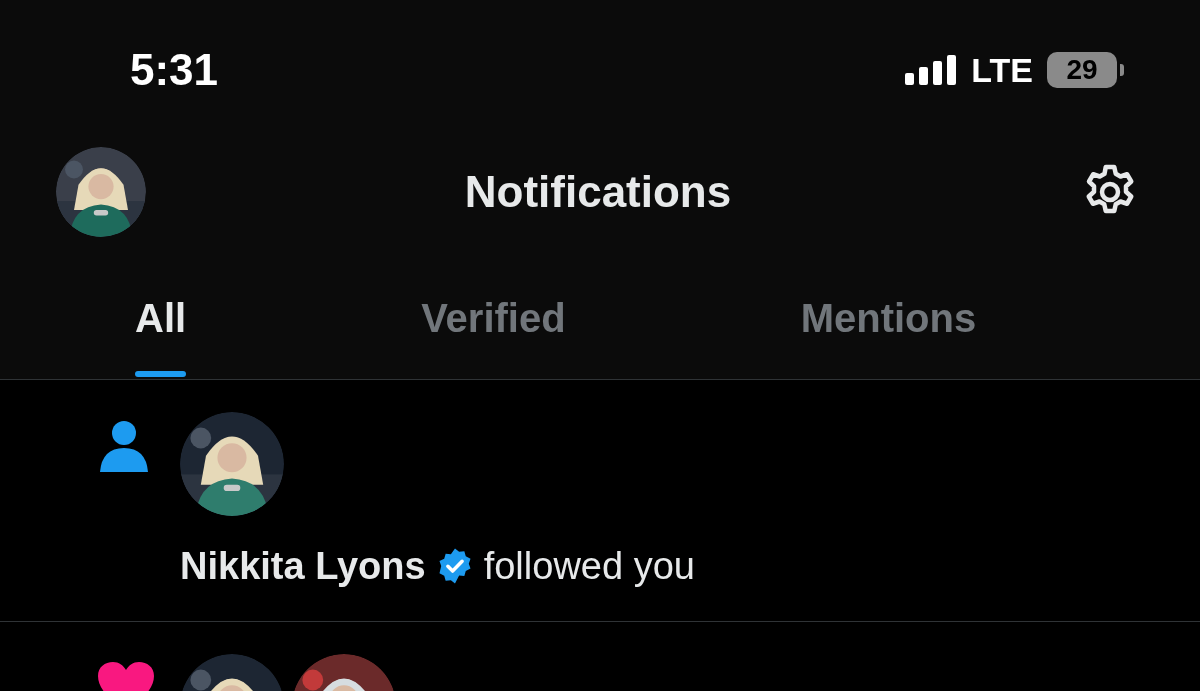 The width and height of the screenshot is (1200, 691). Describe the element at coordinates (598, 192) in the screenshot. I see `page-title: Notifications` at that location.